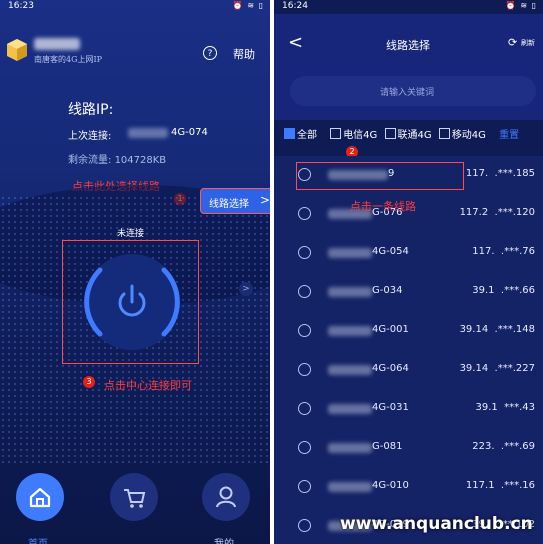 Image resolution: width=543 pixels, height=544 pixels. I want to click on nav-mine-label: 我的, so click(224, 539).